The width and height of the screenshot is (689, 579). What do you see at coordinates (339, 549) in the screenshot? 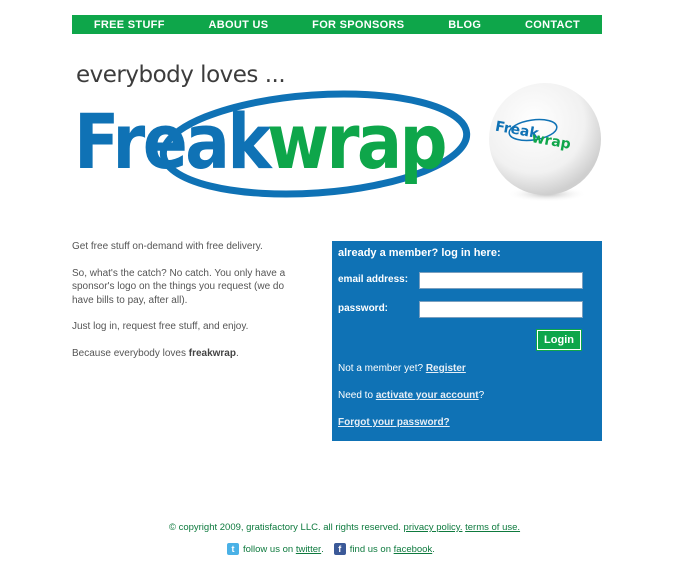
I see `facebook-icon: f` at bounding box center [339, 549].